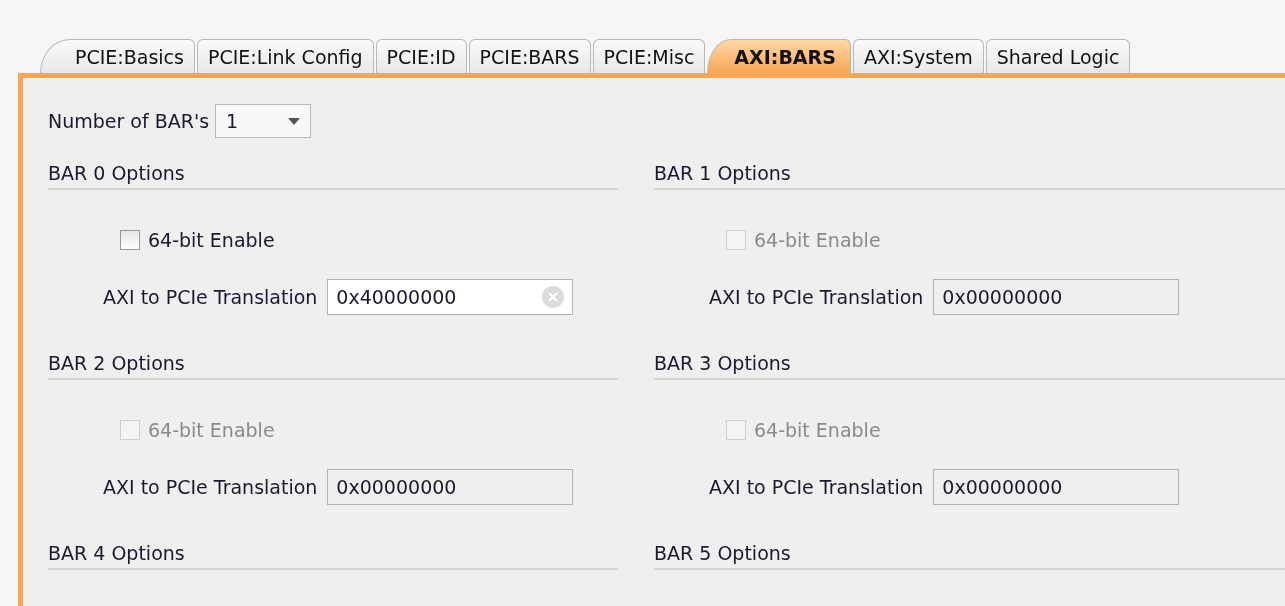  I want to click on section-title: BAR 2 Options, so click(333, 366).